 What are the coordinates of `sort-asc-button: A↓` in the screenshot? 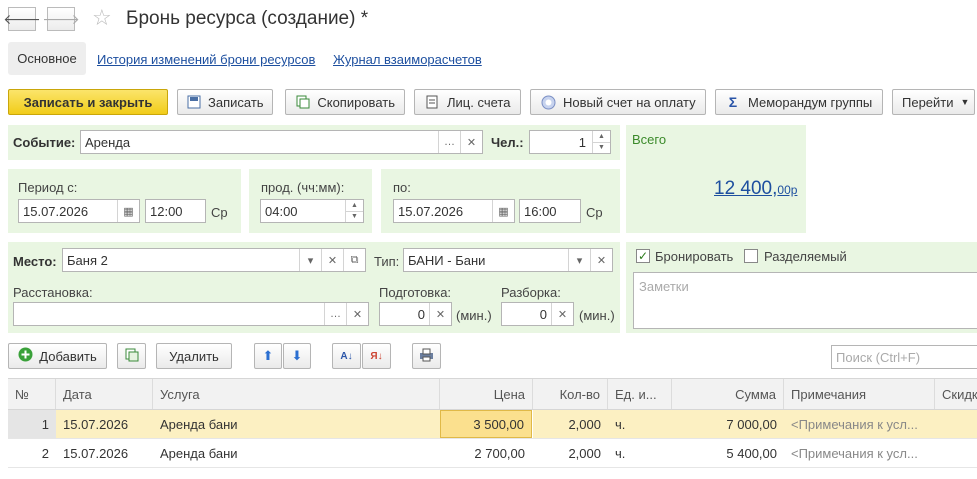 It's located at (346, 356).